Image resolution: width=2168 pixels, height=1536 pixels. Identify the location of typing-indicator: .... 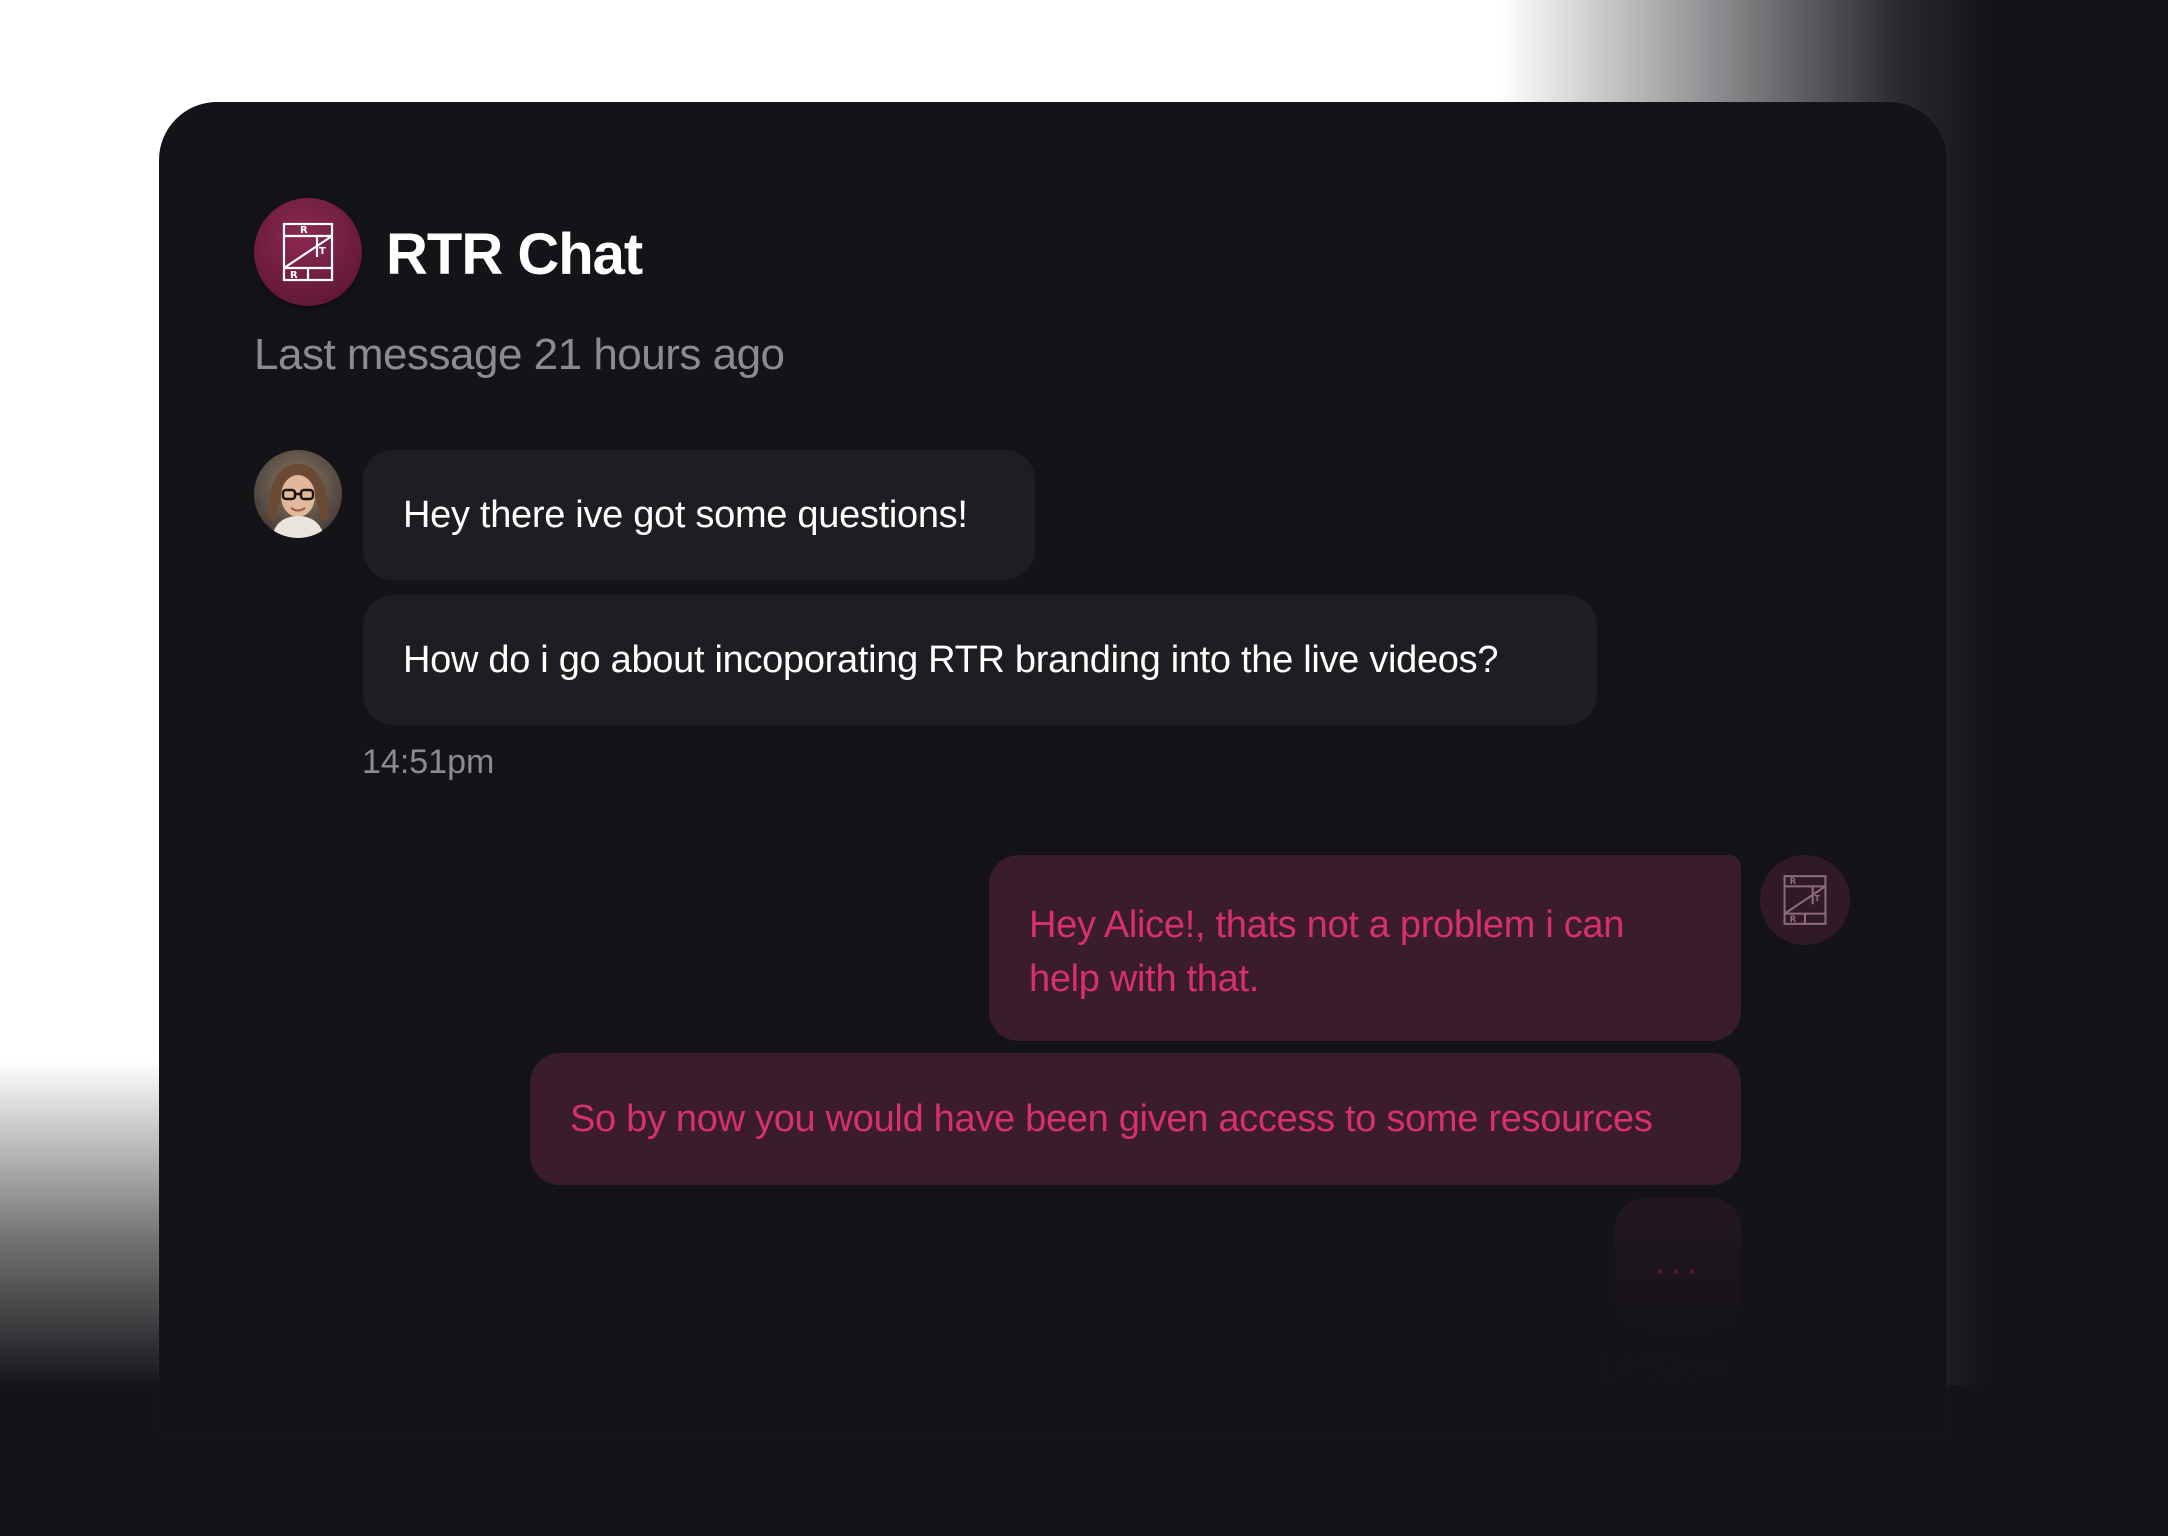
(1678, 1264).